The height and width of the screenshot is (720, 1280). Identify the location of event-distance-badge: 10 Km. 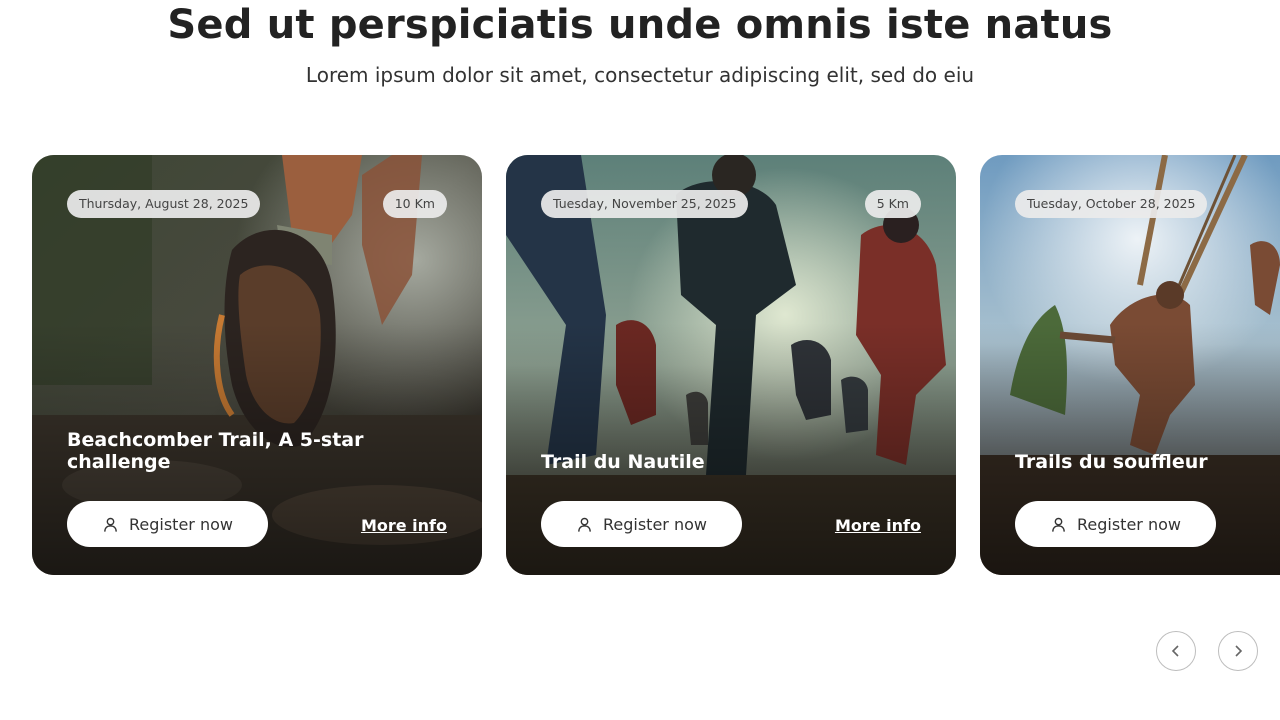
(414, 204).